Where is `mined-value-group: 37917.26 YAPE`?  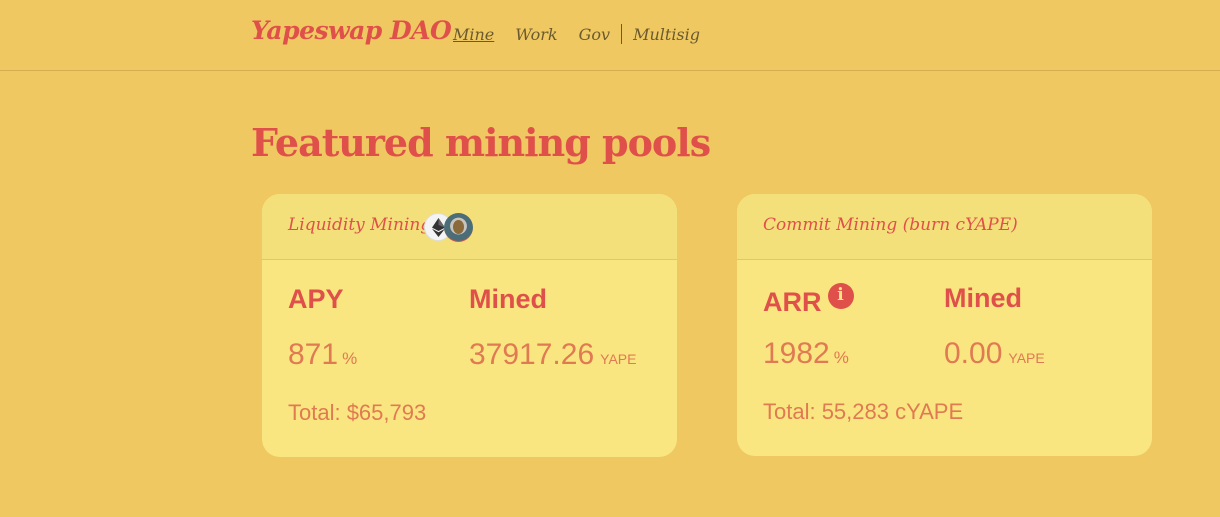
mined-value-group: 37917.26 YAPE is located at coordinates (552, 355).